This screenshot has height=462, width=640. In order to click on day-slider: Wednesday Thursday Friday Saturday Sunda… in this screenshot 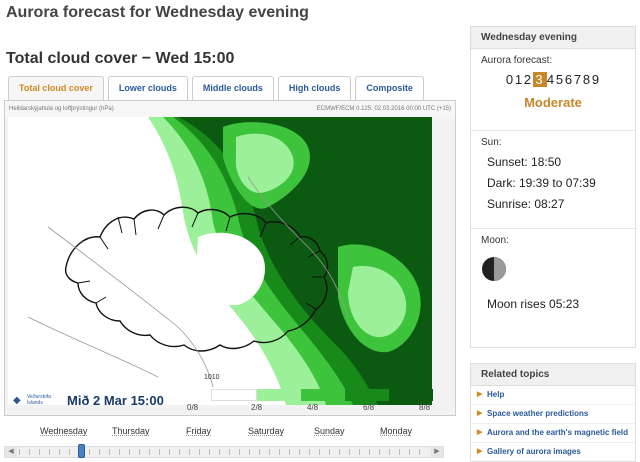, I will do `click(224, 443)`.